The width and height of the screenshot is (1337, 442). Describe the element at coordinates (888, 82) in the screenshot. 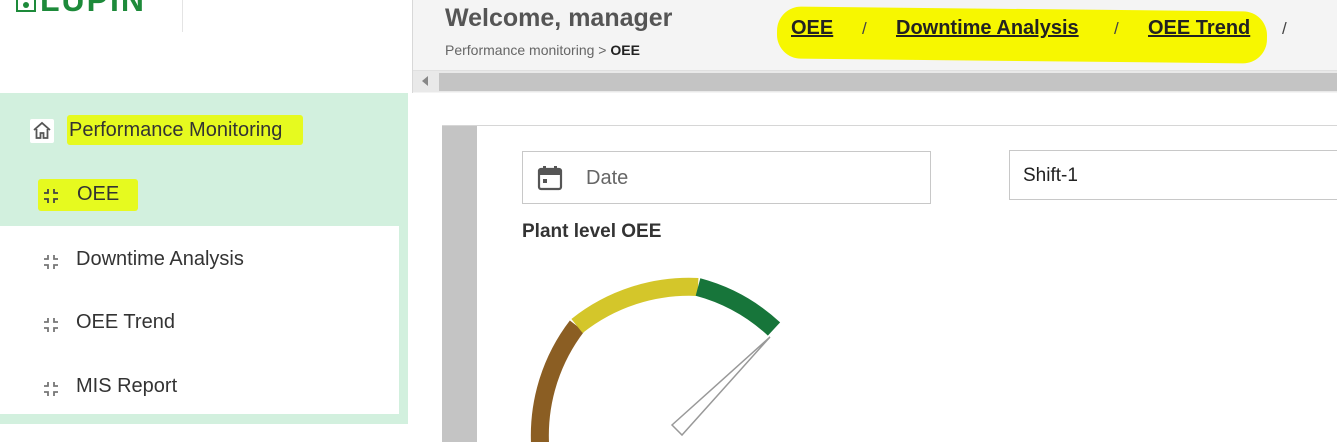

I see `scrollbar-thumb` at that location.